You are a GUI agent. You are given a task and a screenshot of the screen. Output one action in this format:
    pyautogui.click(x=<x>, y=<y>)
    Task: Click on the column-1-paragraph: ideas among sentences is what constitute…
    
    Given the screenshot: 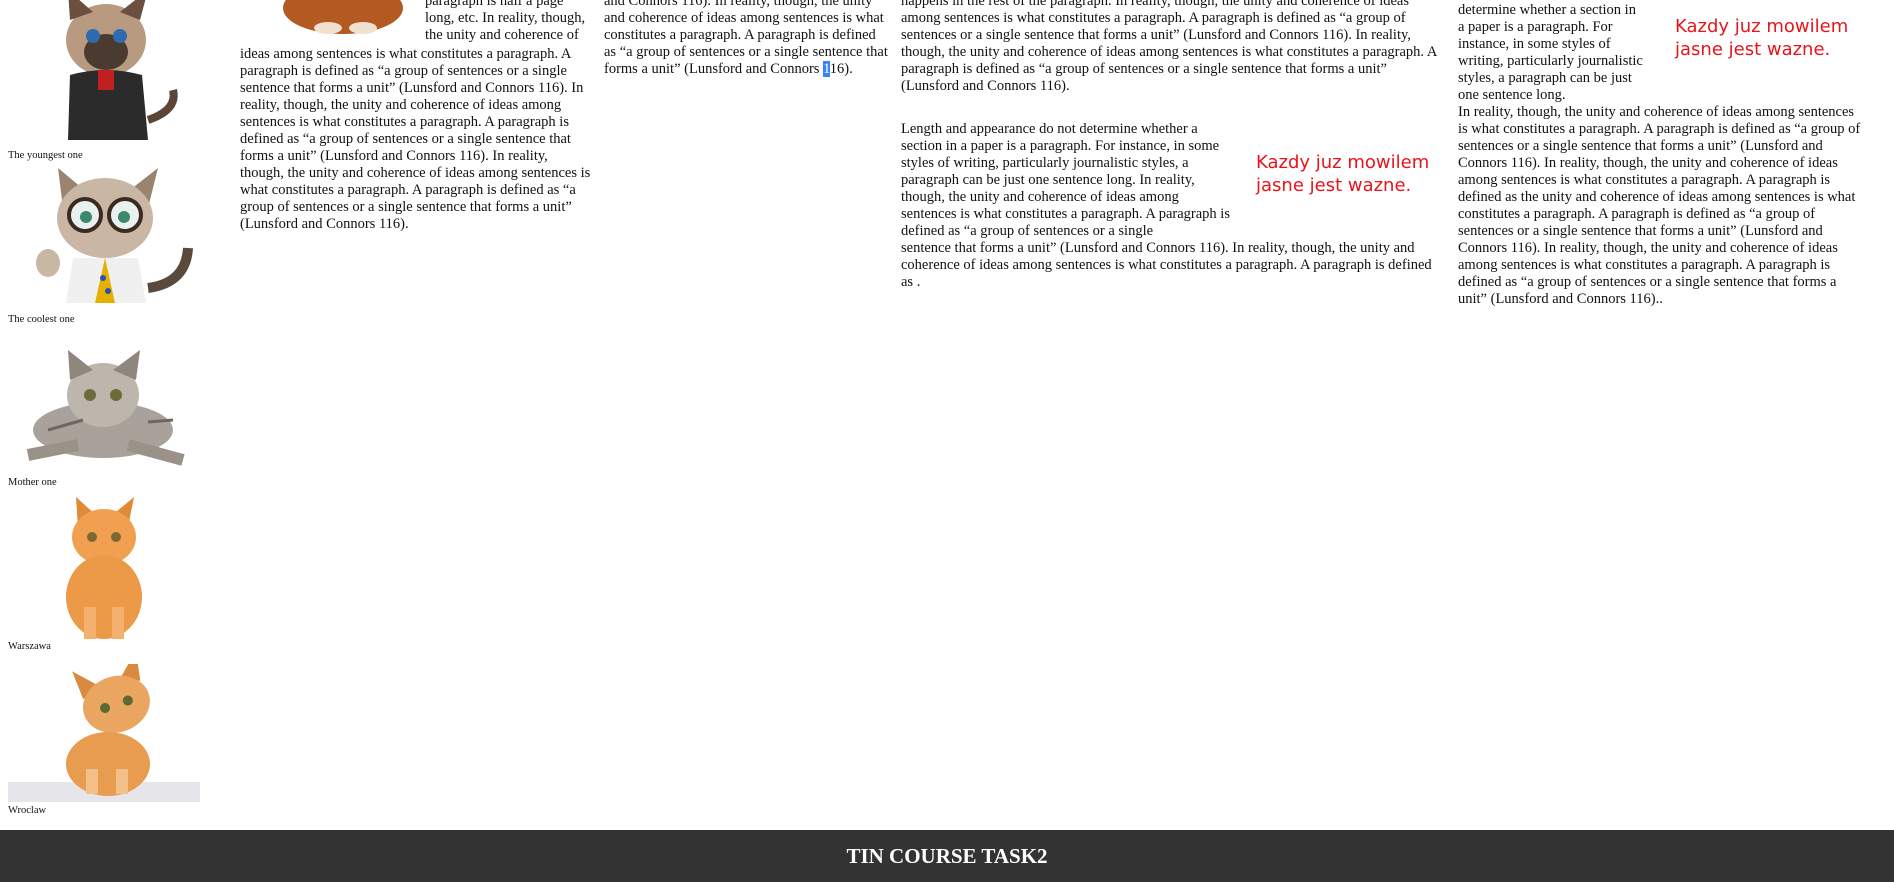 What is the action you would take?
    pyautogui.click(x=415, y=139)
    